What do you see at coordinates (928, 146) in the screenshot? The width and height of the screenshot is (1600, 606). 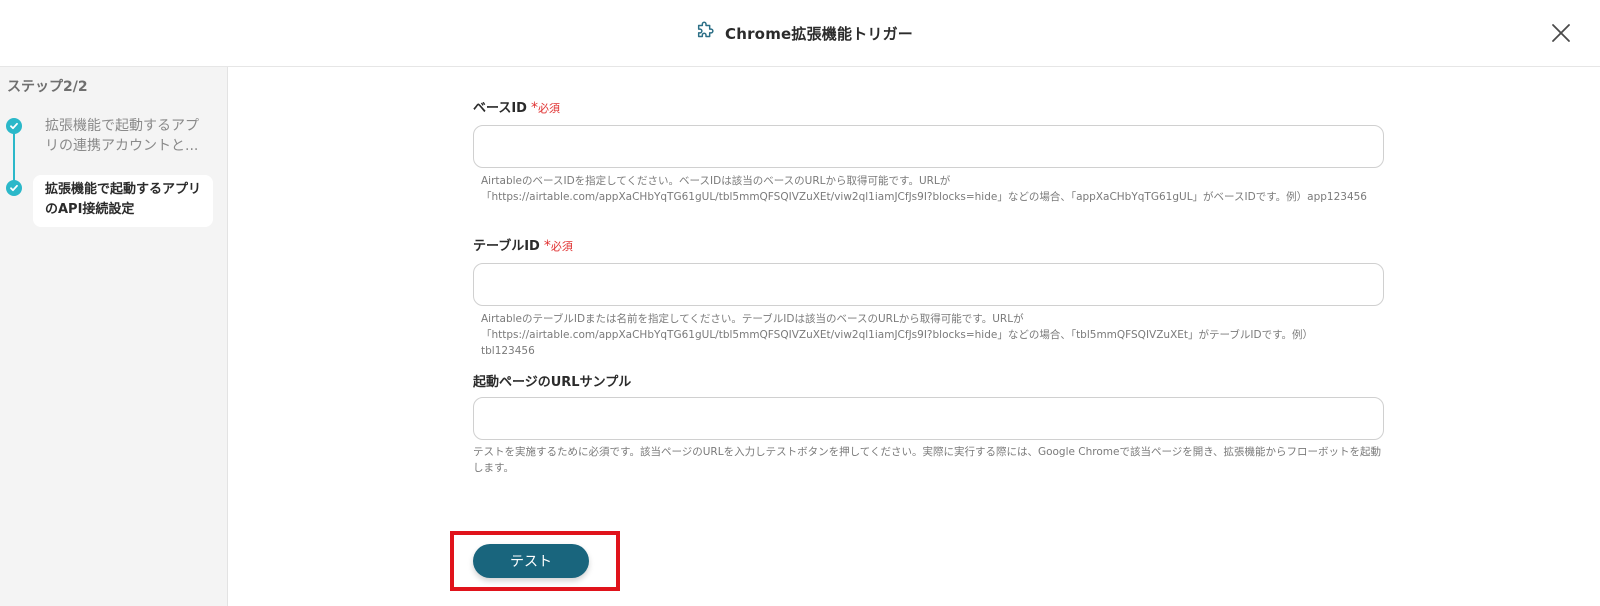 I see `base-id-input` at bounding box center [928, 146].